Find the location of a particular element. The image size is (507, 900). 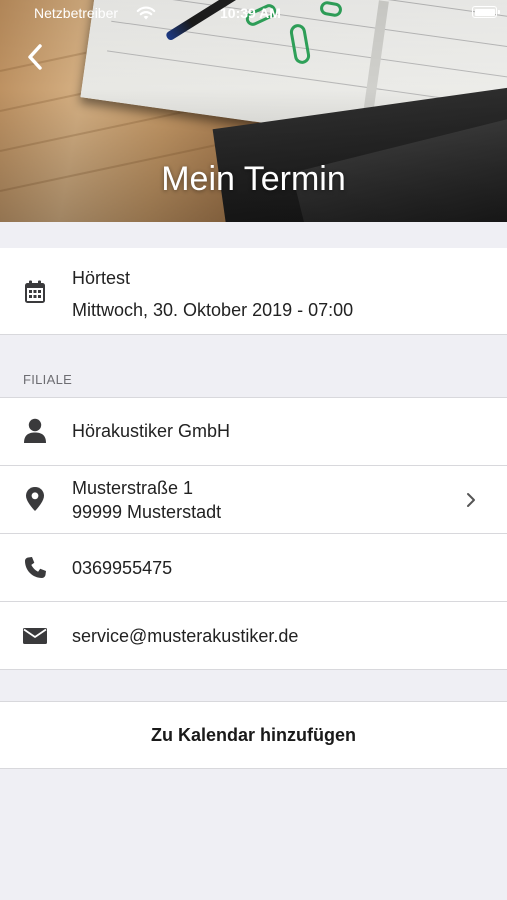

location-pin-icon is located at coordinates (35, 499).